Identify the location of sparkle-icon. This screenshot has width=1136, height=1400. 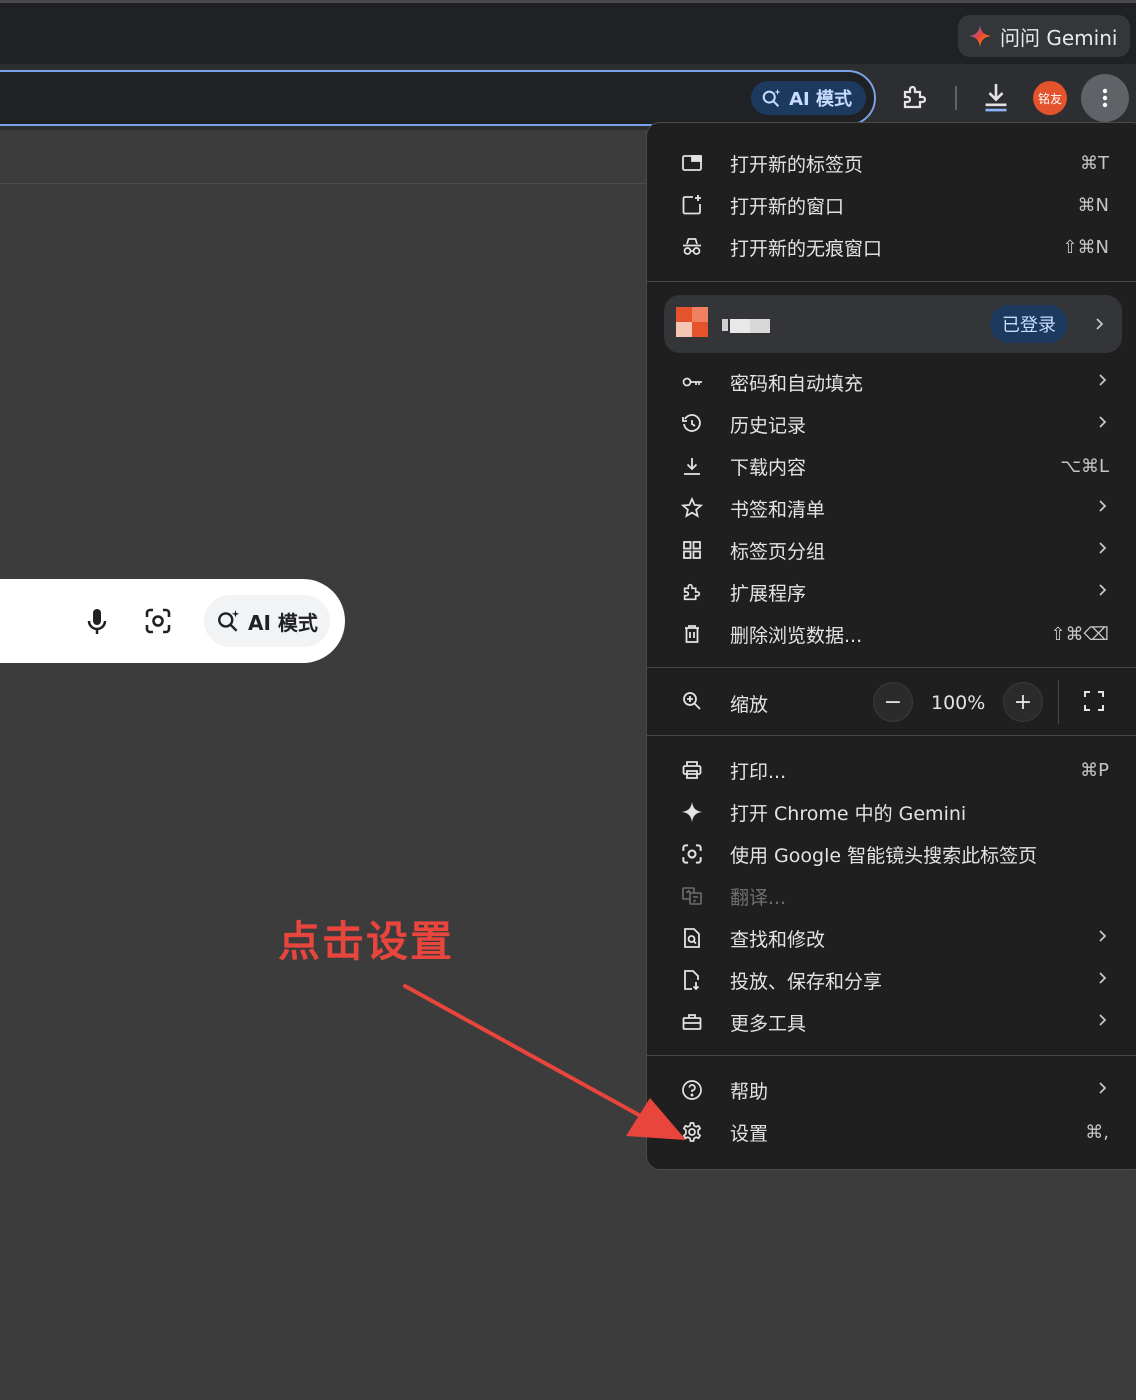
(692, 812).